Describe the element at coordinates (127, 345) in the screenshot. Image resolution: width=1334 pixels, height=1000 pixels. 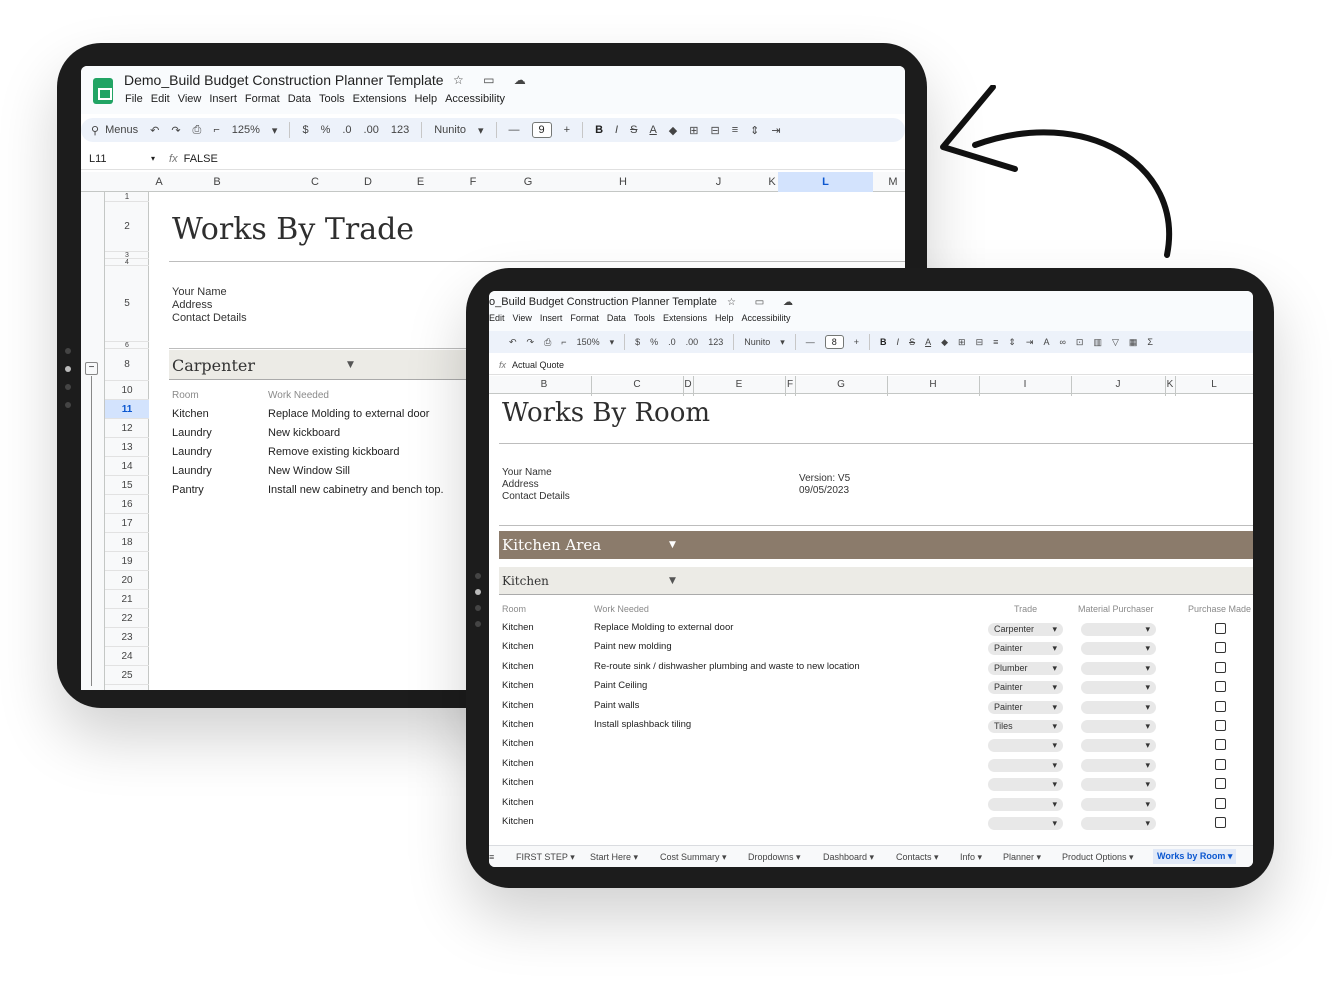
I see `row-6: 6` at that location.